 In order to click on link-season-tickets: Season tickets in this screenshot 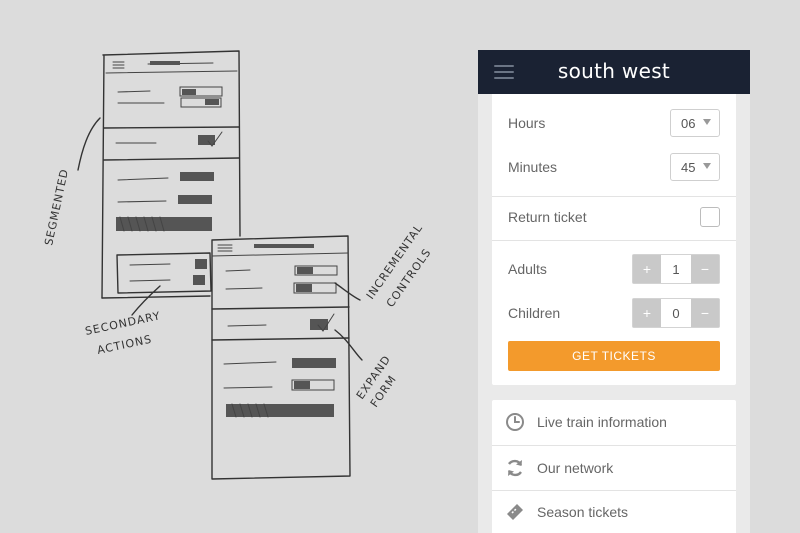, I will do `click(614, 511)`.